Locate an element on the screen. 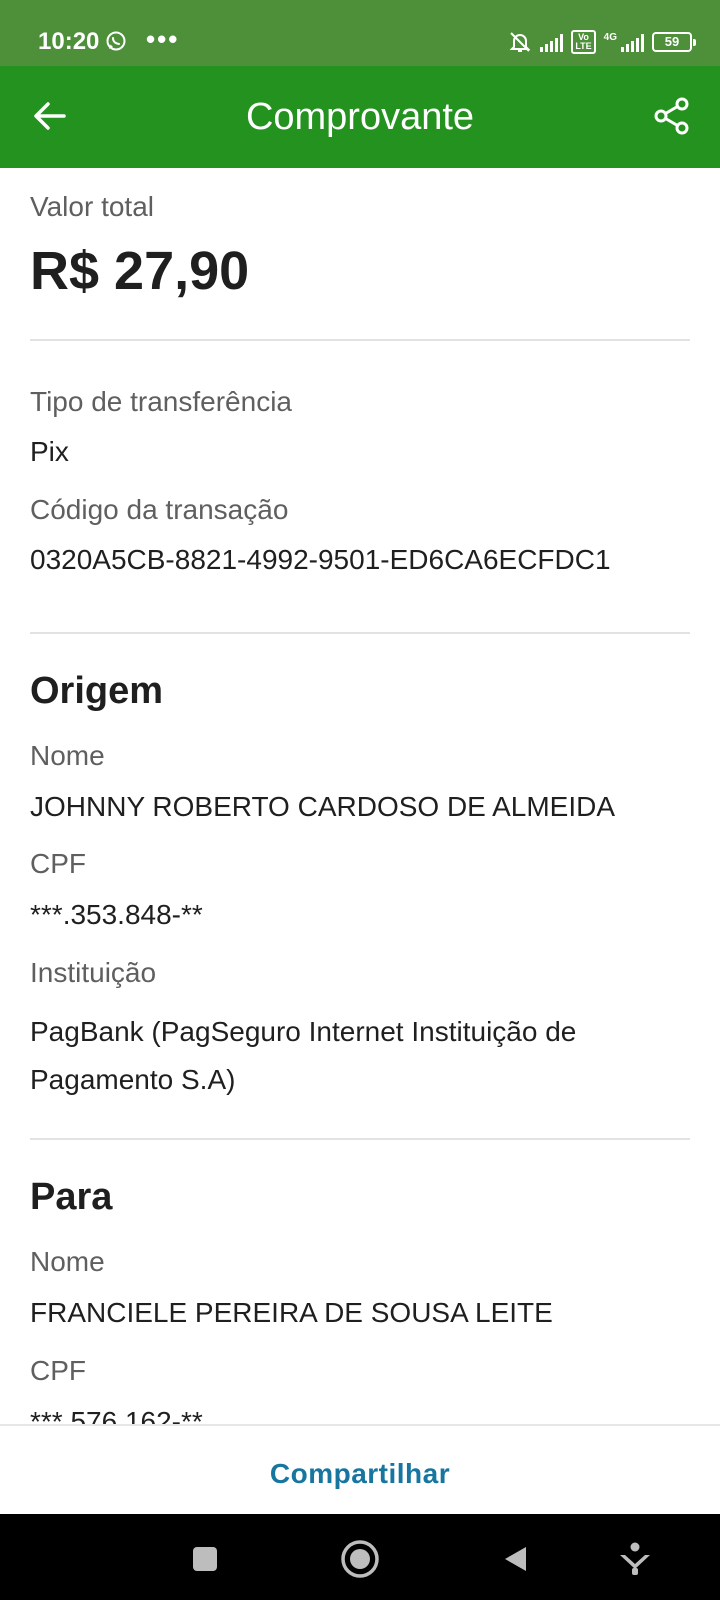 The image size is (720, 1600). status-icons: Vo LTE 4G 59 is located at coordinates (602, 42).